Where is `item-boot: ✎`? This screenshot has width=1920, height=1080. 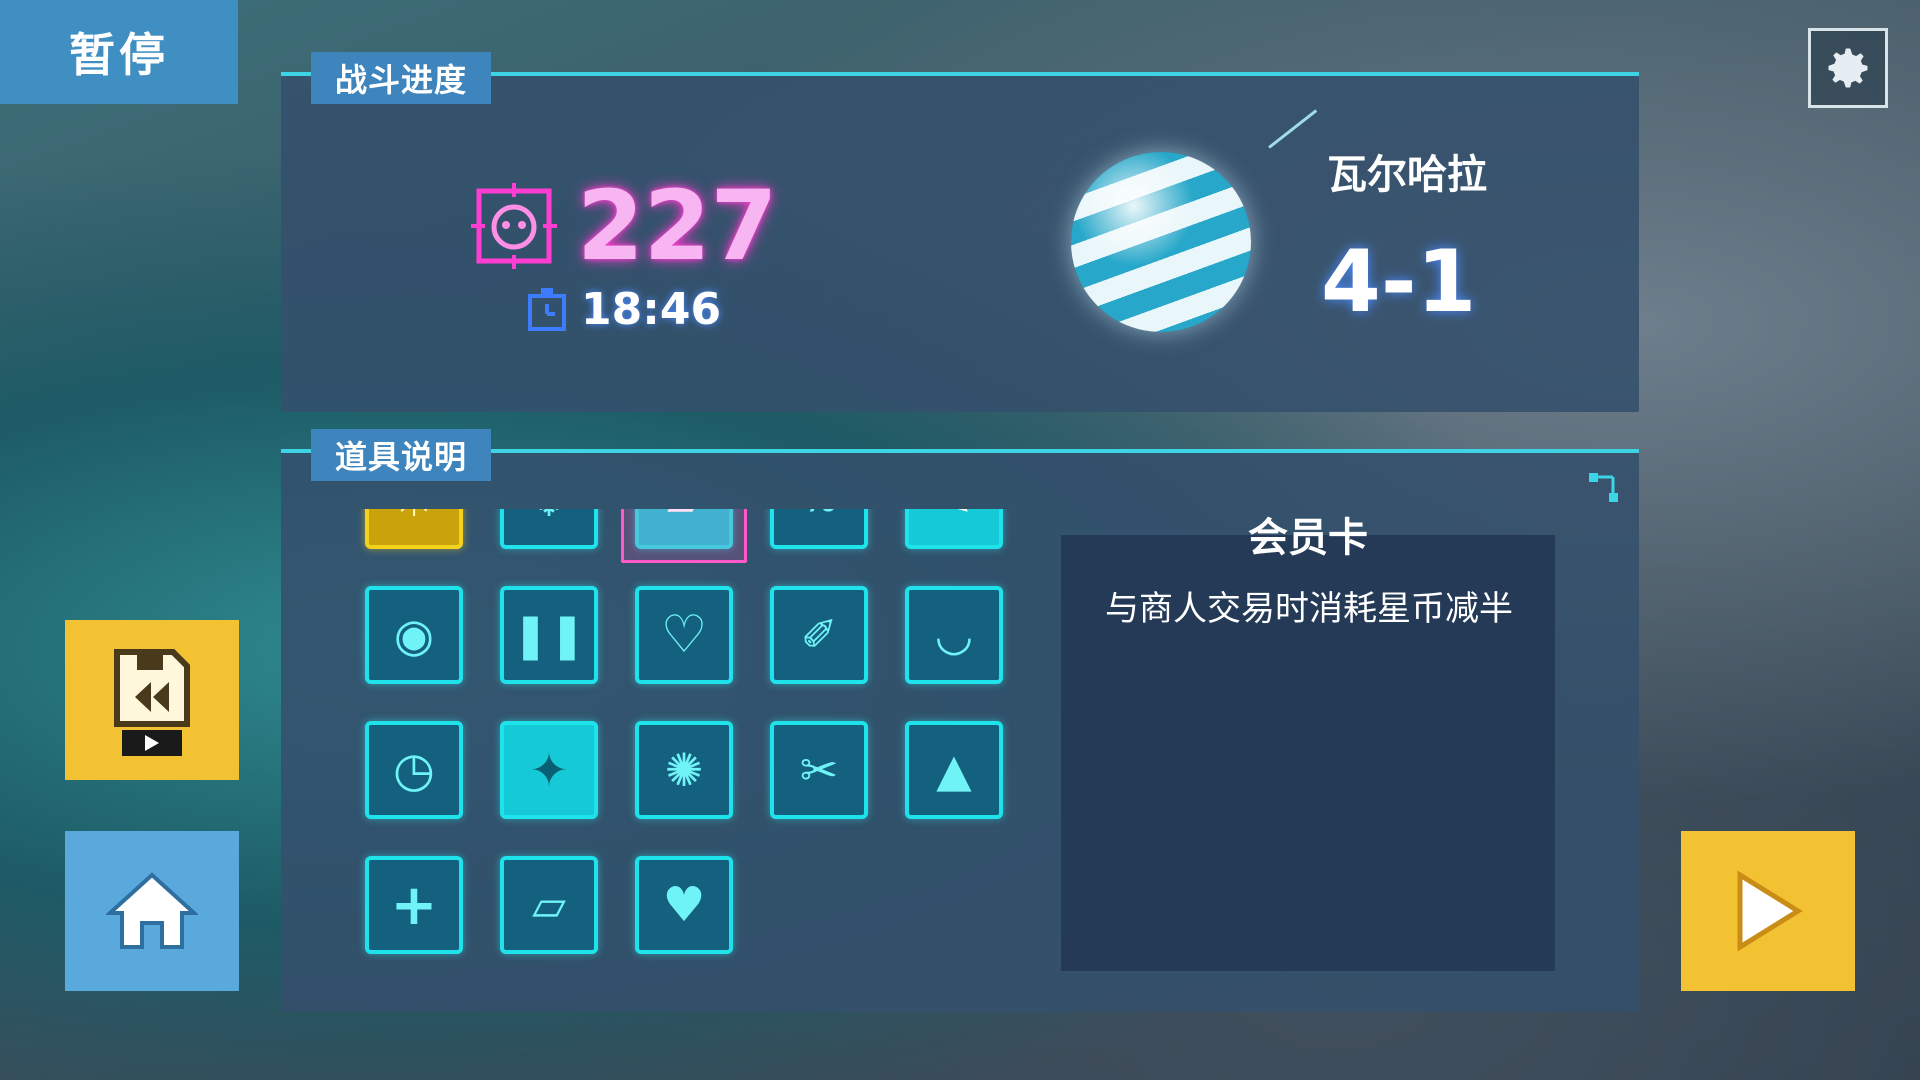
item-boot: ✎ is located at coordinates (954, 529).